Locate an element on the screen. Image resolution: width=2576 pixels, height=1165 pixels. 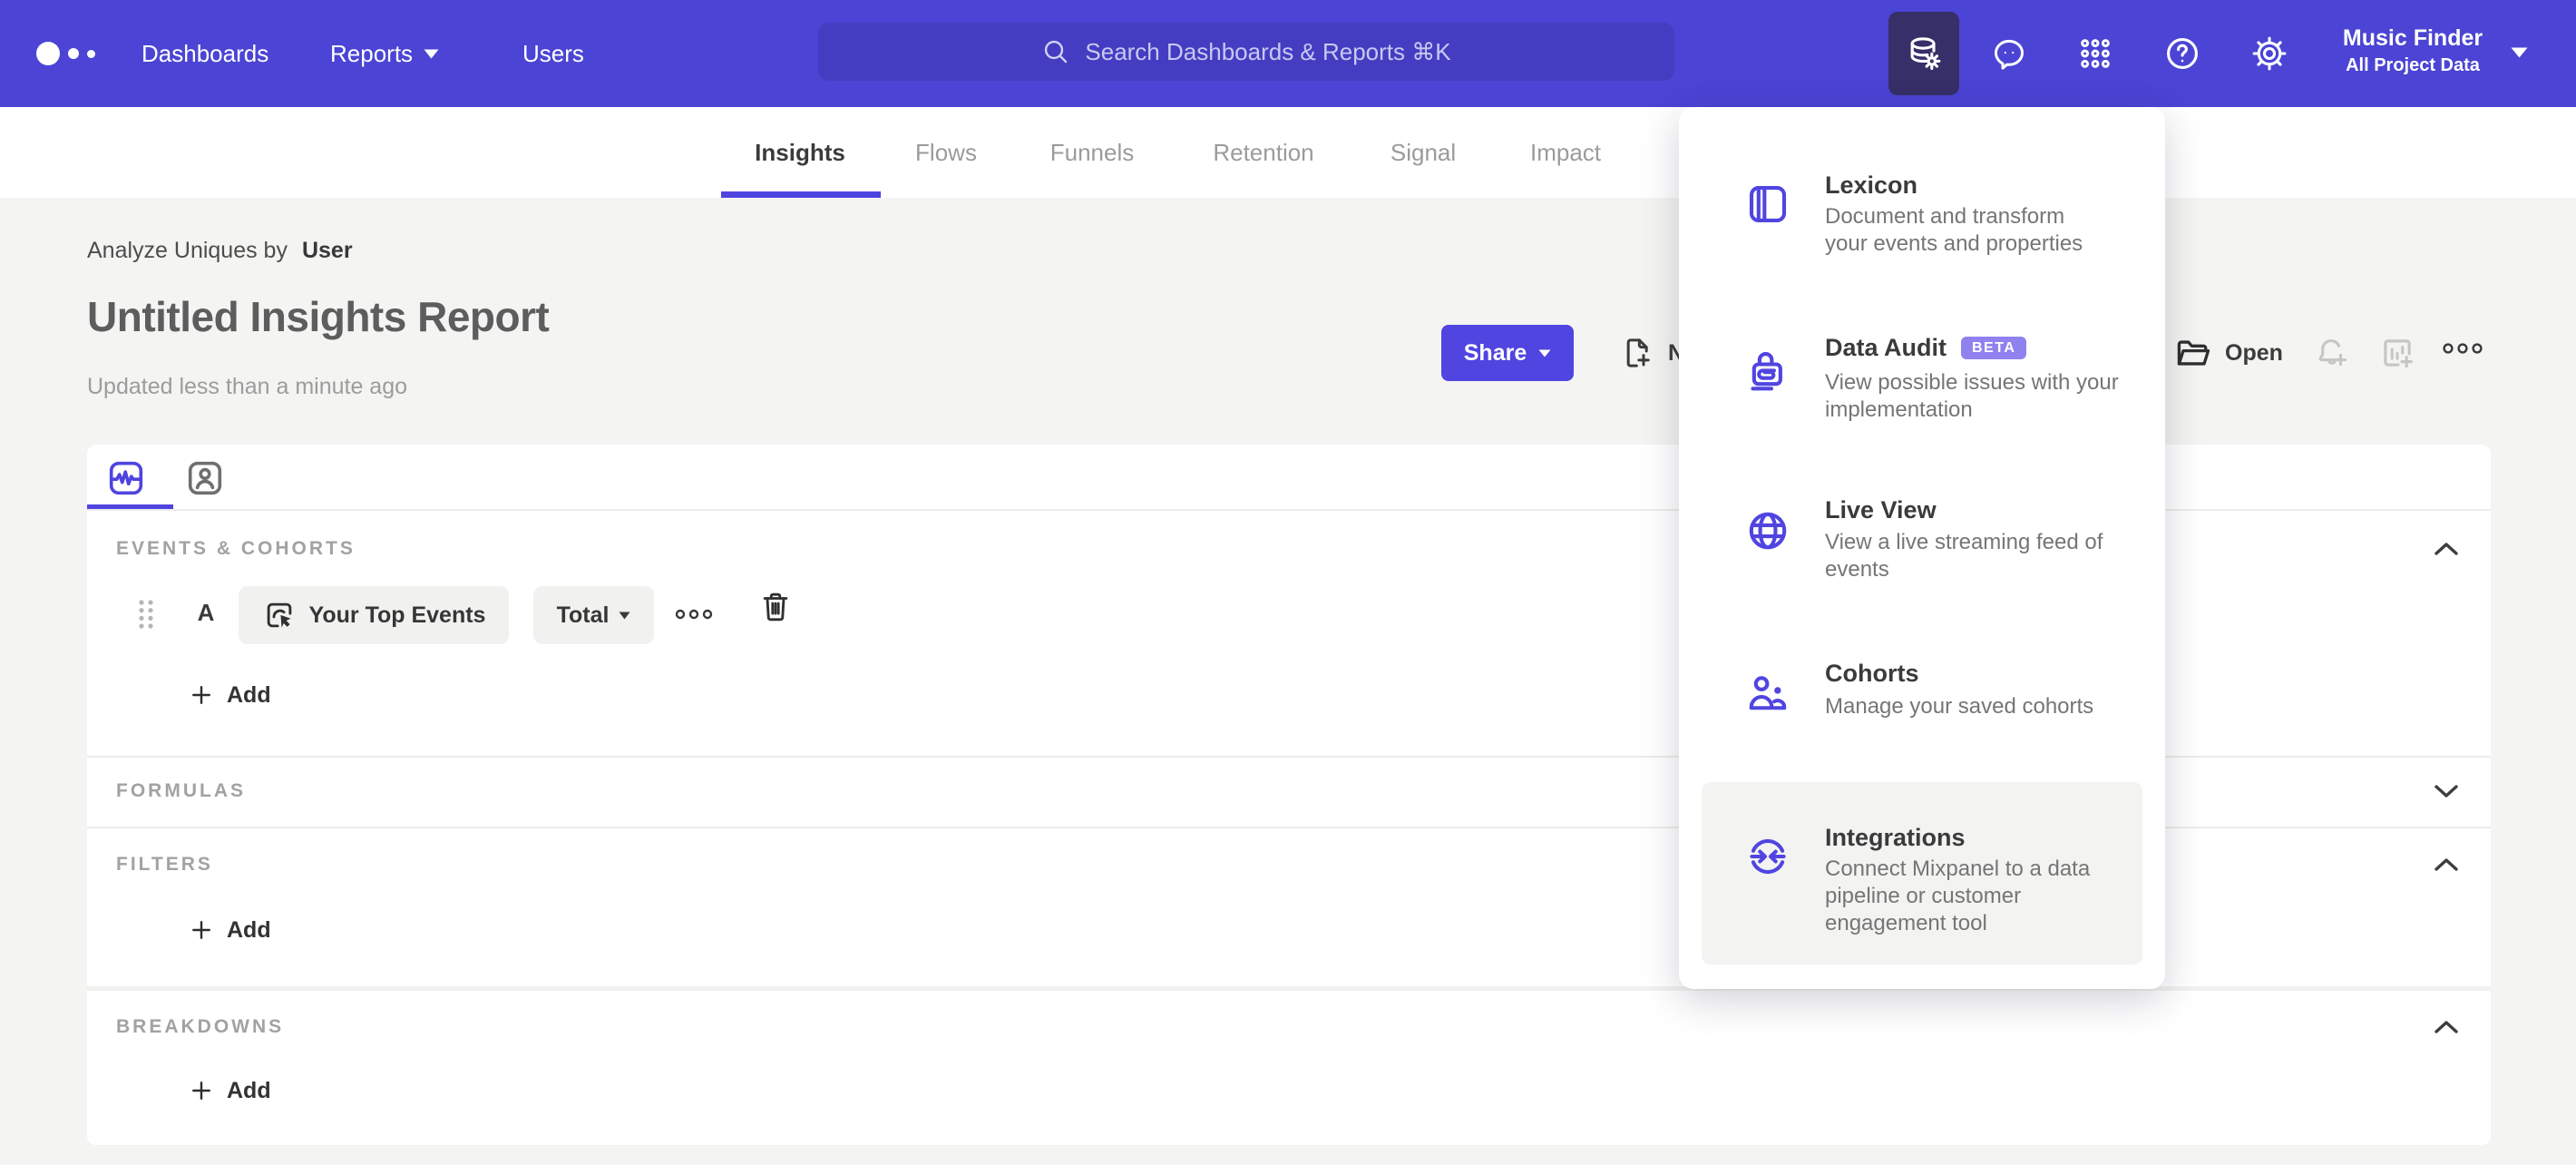
settings-icon is located at coordinates (2269, 53).